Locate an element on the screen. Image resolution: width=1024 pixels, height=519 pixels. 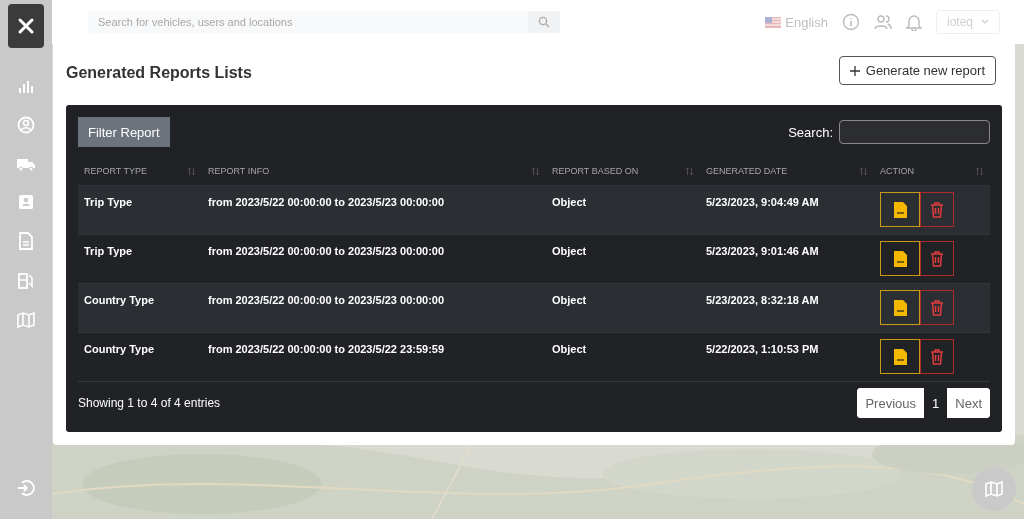
column-header: REPORT TYPE is located at coordinates (116, 171).